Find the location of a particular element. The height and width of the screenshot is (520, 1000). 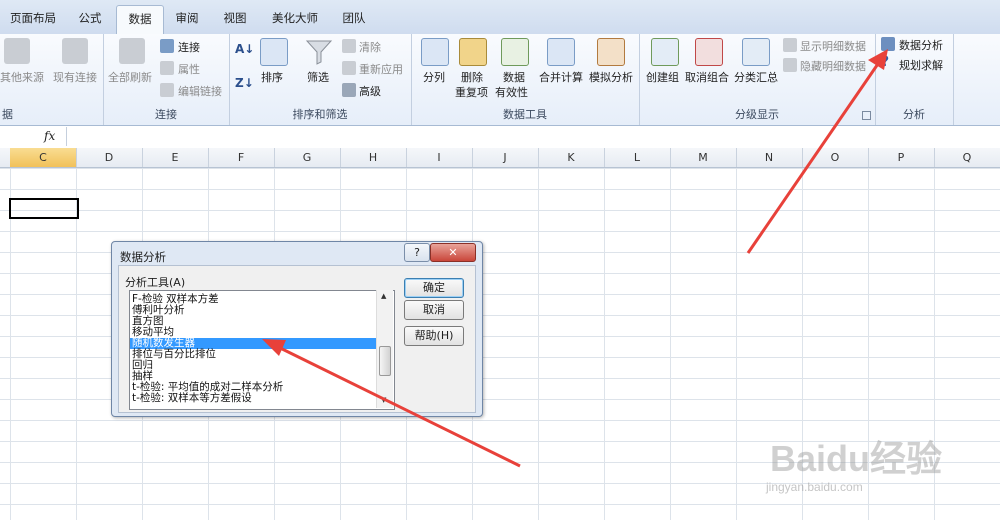

arrow-to-list-item is located at coordinates (391, 403).